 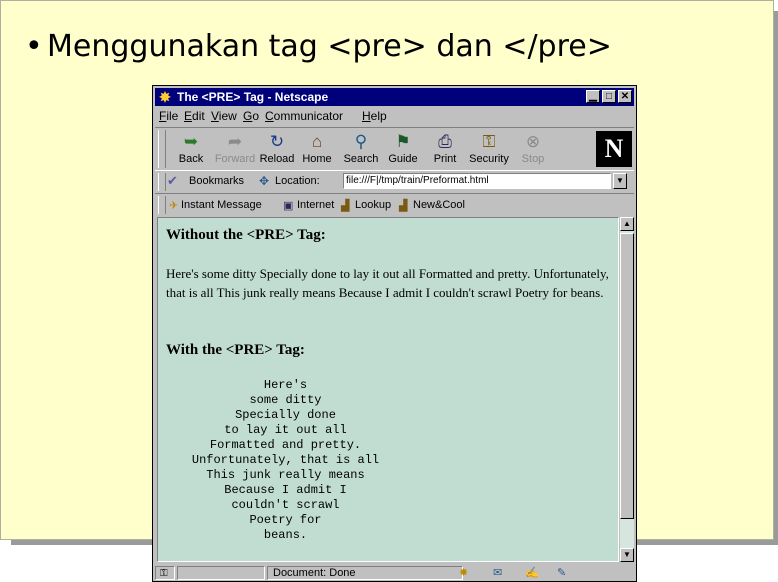 I want to click on window-title: The <PRE> Tag - Netscape, so click(x=253, y=97).